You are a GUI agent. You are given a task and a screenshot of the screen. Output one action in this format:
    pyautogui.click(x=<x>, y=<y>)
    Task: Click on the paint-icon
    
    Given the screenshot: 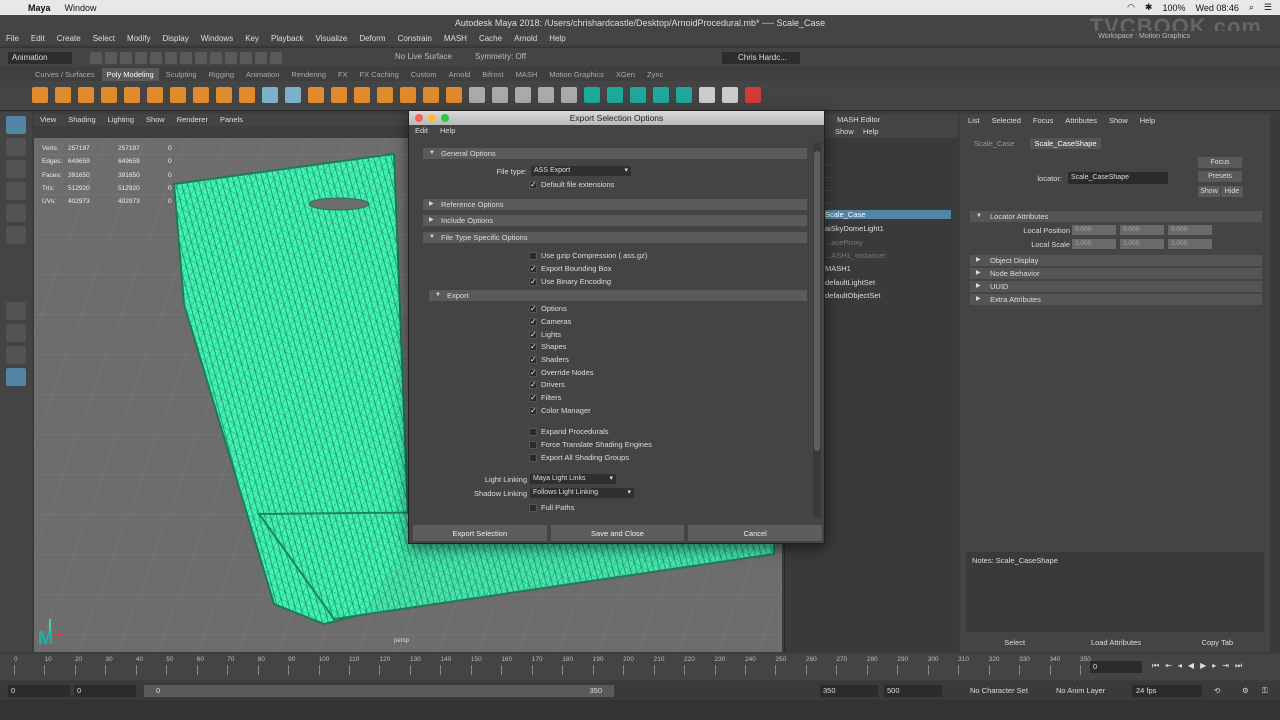 What is the action you would take?
    pyautogui.click(x=753, y=95)
    